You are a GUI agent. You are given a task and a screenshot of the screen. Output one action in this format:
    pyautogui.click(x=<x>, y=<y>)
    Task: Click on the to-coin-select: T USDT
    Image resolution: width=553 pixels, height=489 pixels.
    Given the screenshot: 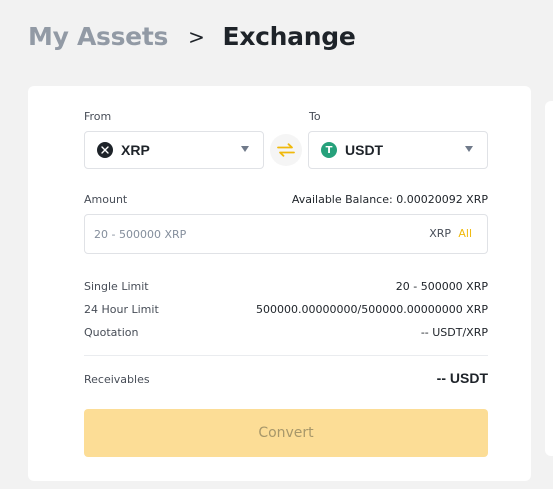 What is the action you would take?
    pyautogui.click(x=398, y=150)
    